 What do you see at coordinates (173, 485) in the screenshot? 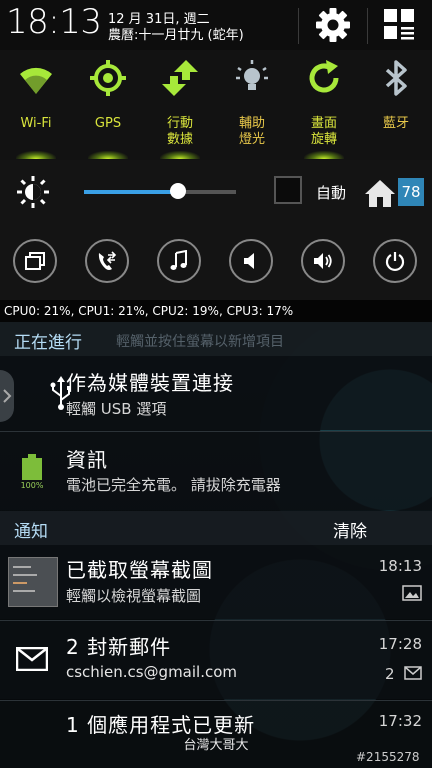
I see `notification-subtitle: 電池已完全充電。 請拔除充電器` at bounding box center [173, 485].